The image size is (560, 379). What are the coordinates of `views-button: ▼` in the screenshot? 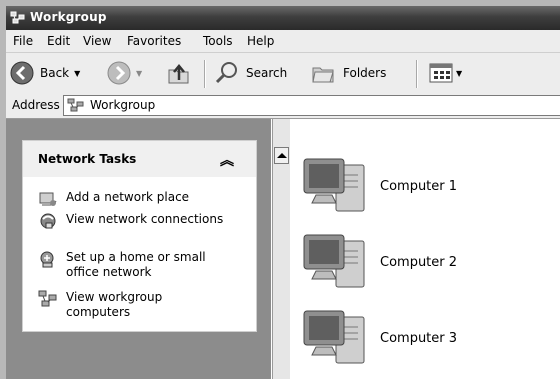 It's located at (445, 73).